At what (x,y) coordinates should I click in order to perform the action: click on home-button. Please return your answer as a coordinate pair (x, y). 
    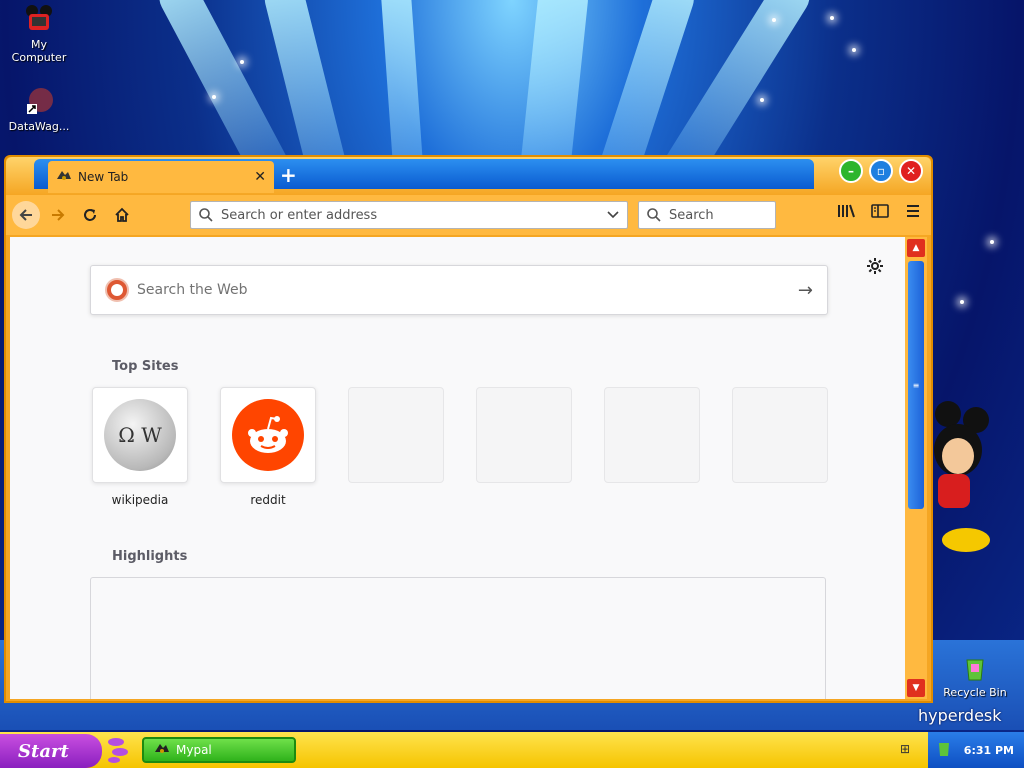
    Looking at the image, I should click on (122, 215).